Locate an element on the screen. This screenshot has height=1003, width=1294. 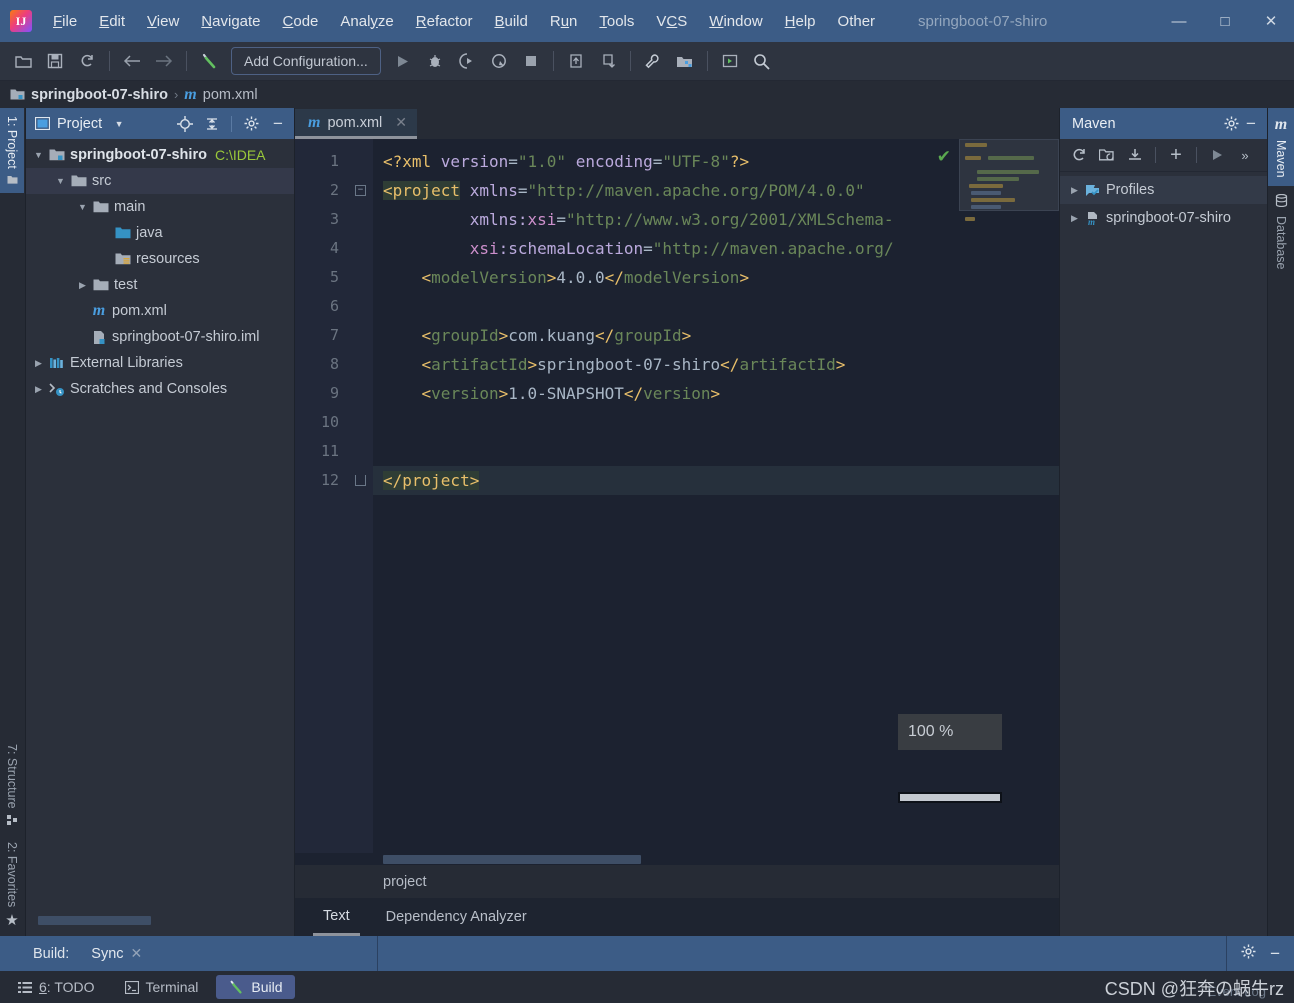
save-icon is located at coordinates (55, 61).